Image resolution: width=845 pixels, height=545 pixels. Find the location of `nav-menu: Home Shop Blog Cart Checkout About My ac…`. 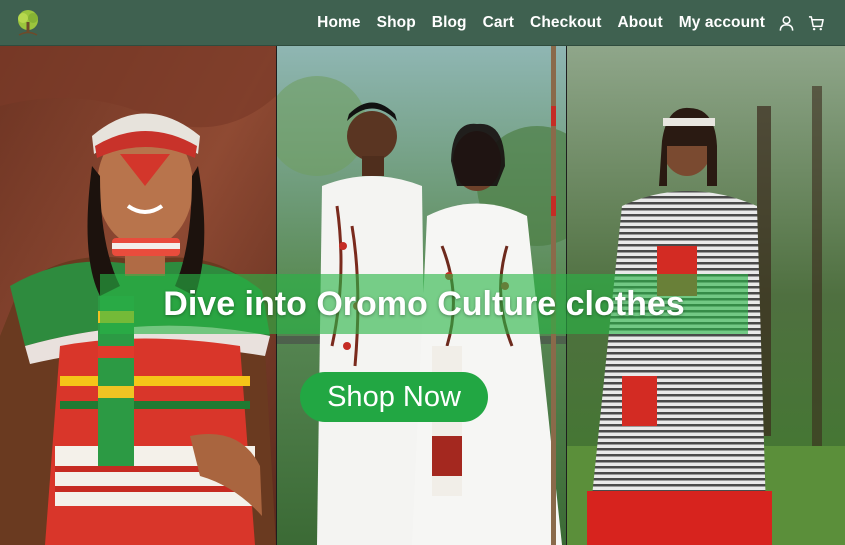

nav-menu: Home Shop Blog Cart Checkout About My ac… is located at coordinates (563, 23).